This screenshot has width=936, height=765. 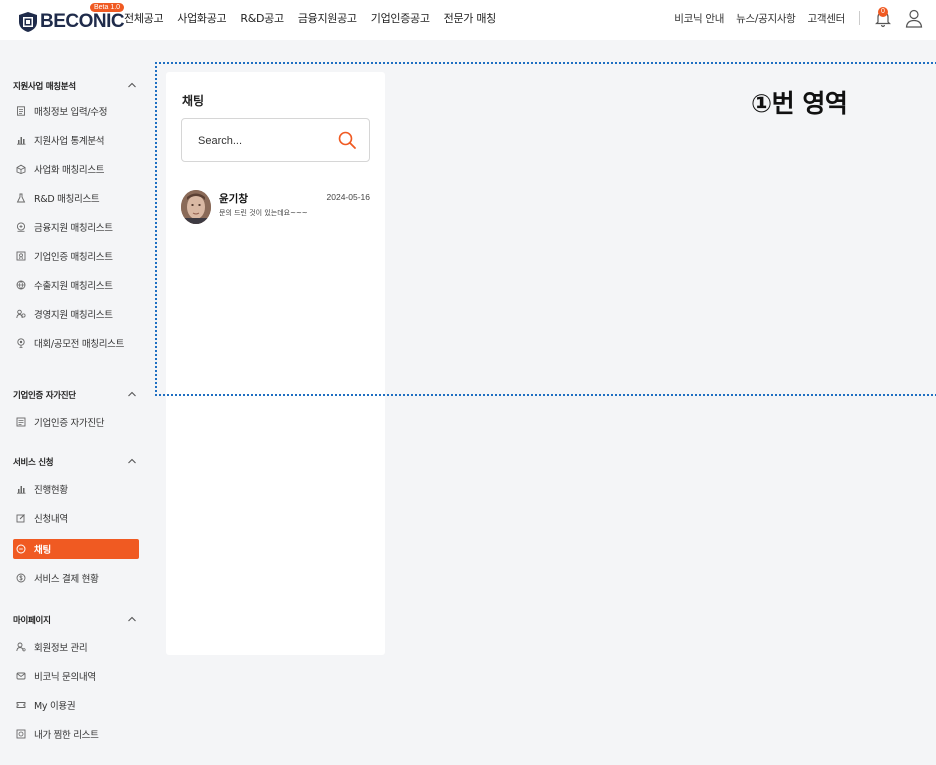 I want to click on sidebar-item-label: 서비스 결제 현황, so click(x=66, y=579).